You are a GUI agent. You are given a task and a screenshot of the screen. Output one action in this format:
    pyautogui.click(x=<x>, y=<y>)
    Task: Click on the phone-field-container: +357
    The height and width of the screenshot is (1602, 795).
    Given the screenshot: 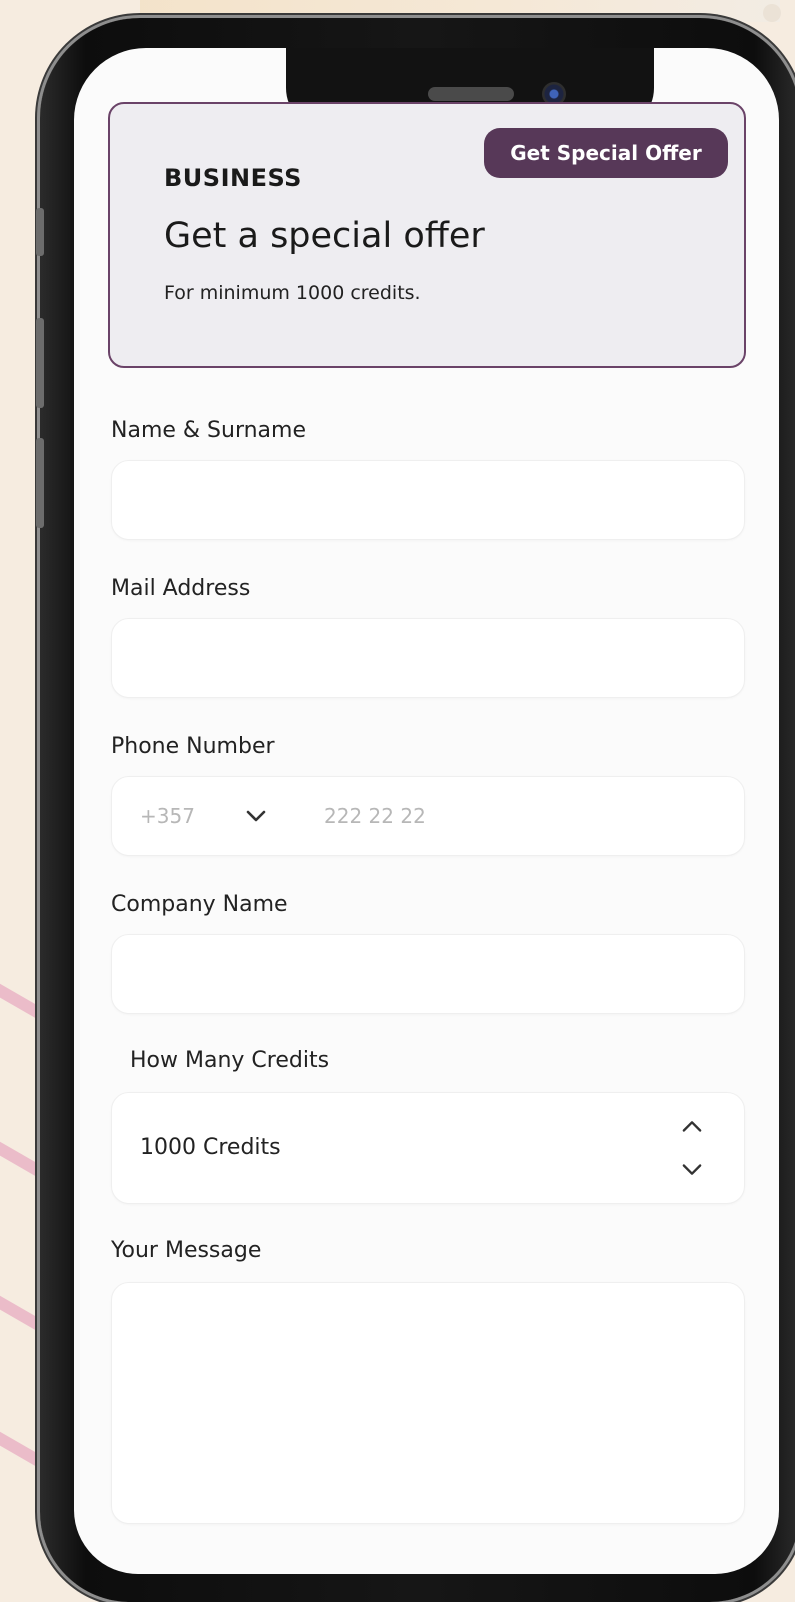 What is the action you would take?
    pyautogui.click(x=445, y=816)
    